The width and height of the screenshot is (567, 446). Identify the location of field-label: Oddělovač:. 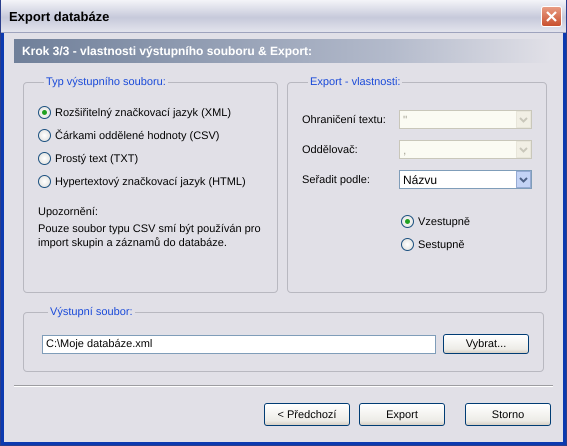
(330, 150).